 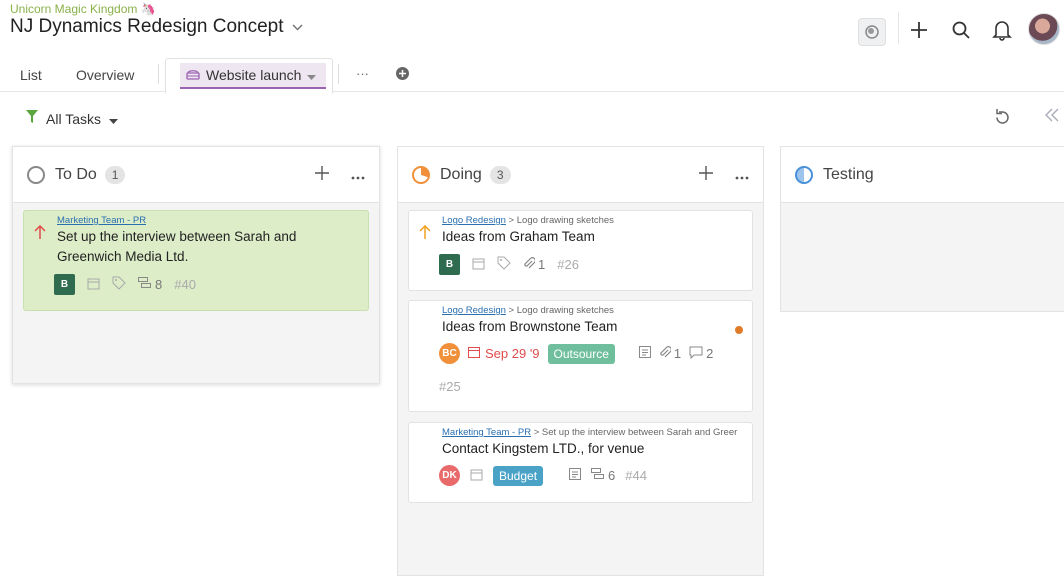 What do you see at coordinates (193, 75) in the screenshot?
I see `cake-icon` at bounding box center [193, 75].